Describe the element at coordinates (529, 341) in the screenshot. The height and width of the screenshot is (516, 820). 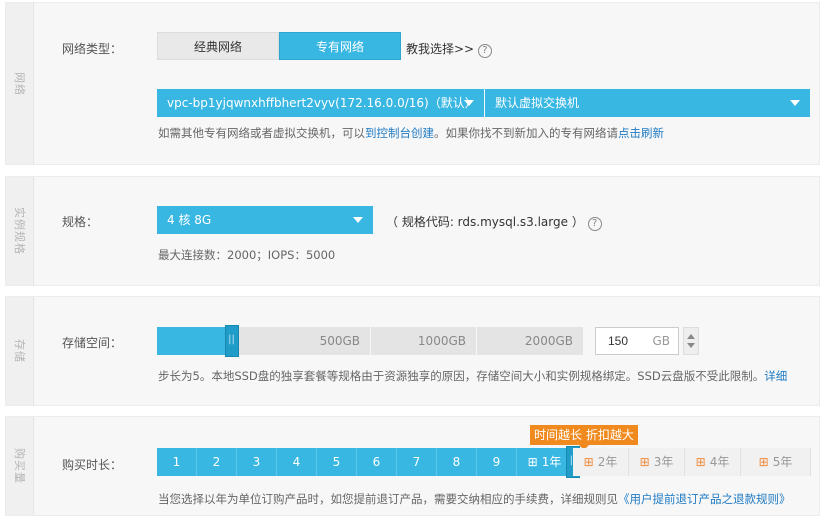
I see `storage-tick: 2000GB` at that location.